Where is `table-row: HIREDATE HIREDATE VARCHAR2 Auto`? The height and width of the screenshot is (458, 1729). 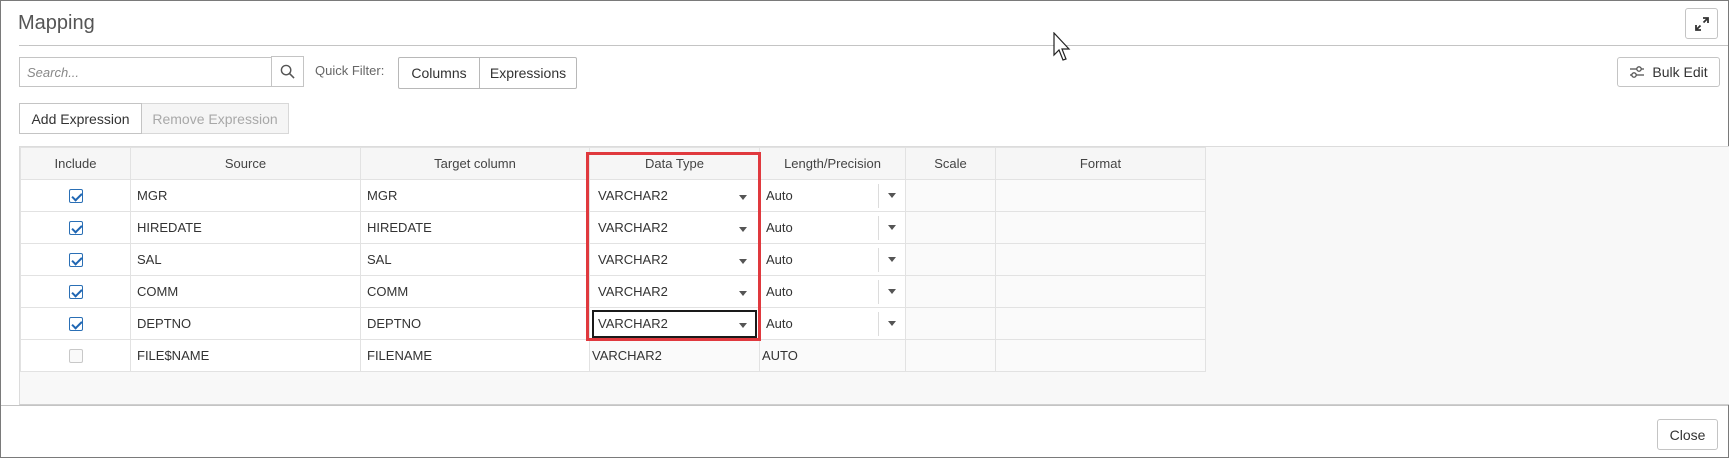 table-row: HIREDATE HIREDATE VARCHAR2 Auto is located at coordinates (613, 227).